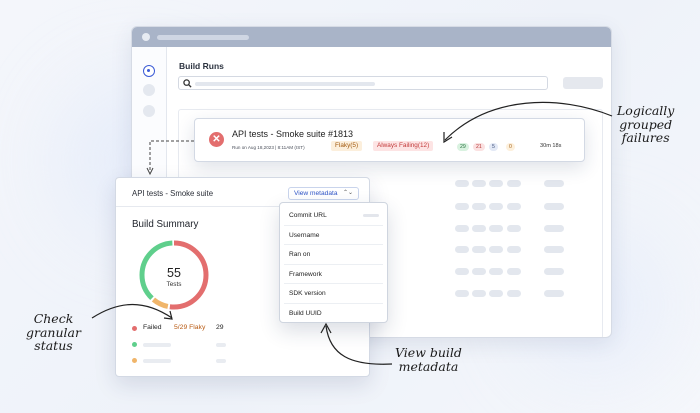  I want to click on note-granular-status: Check granular status, so click(53, 332).